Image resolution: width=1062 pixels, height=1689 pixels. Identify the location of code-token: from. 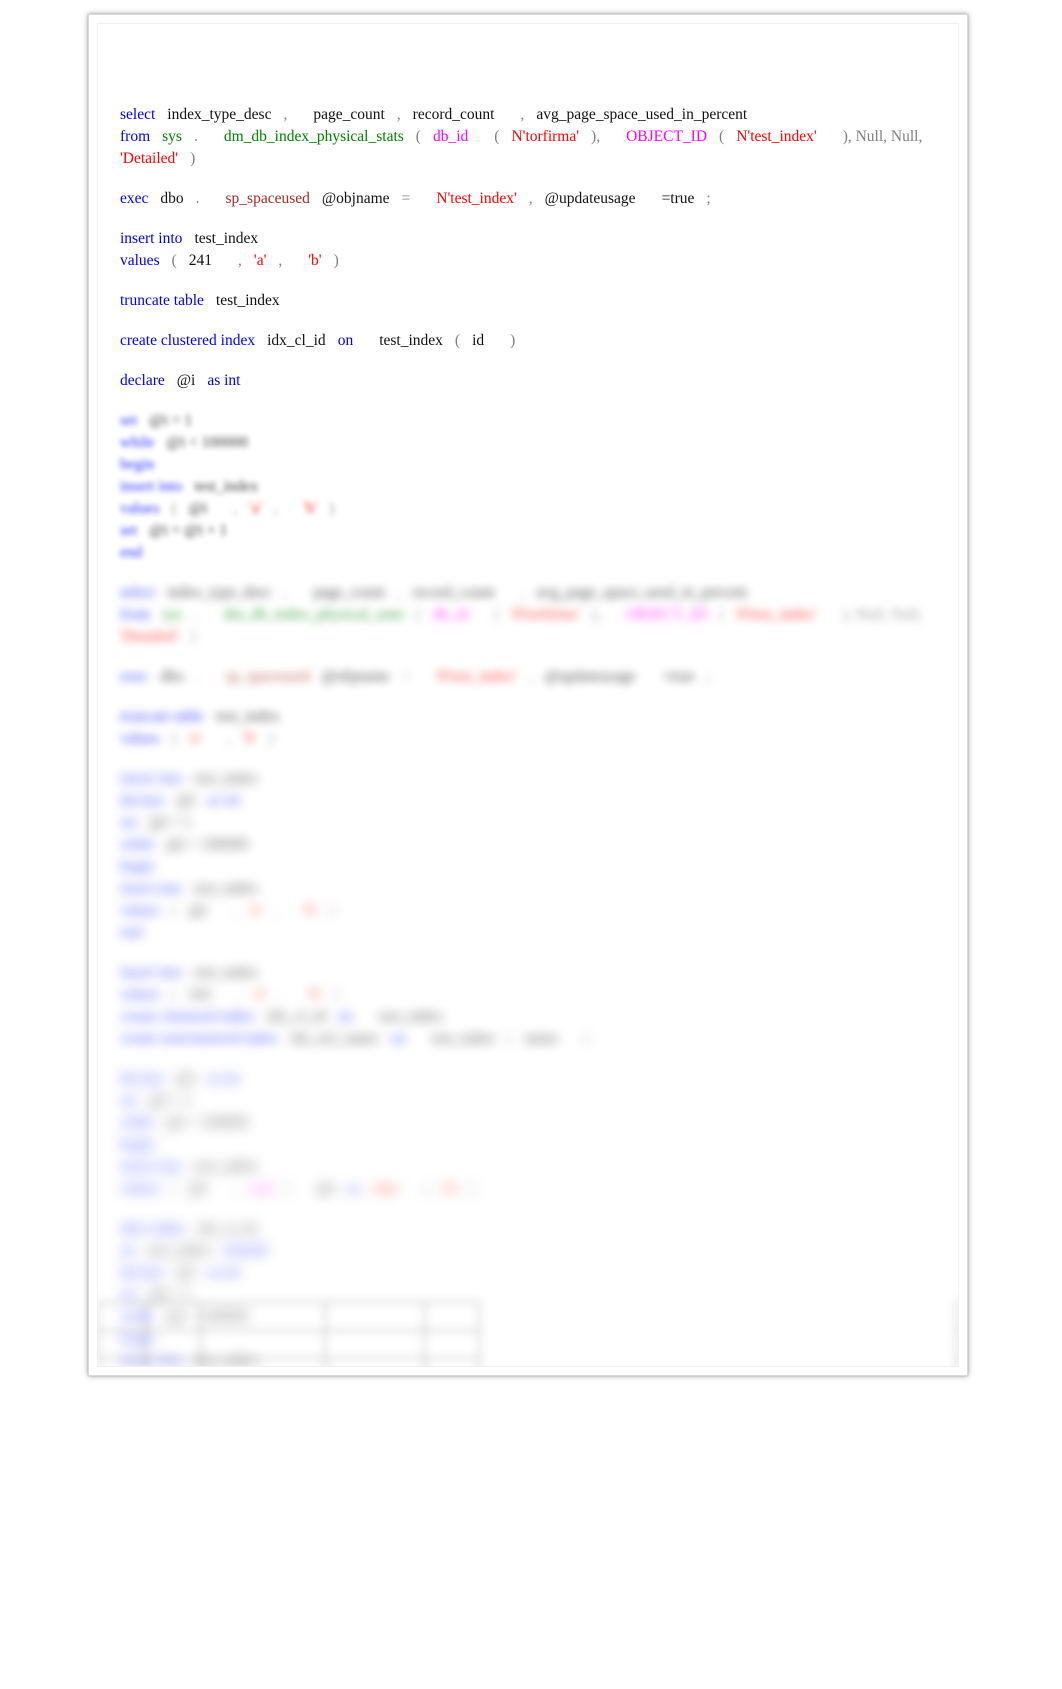
(135, 136).